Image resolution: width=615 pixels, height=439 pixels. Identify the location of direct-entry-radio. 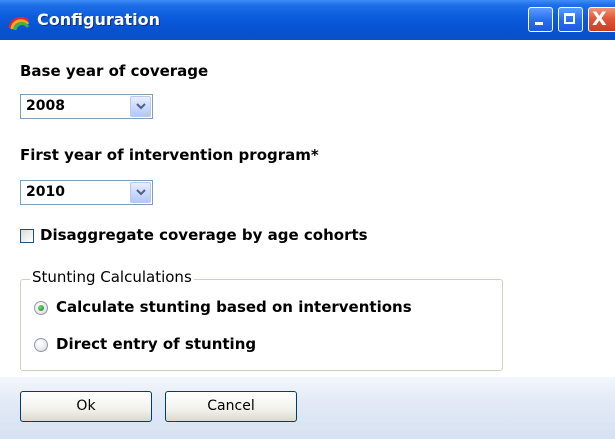
(41, 345).